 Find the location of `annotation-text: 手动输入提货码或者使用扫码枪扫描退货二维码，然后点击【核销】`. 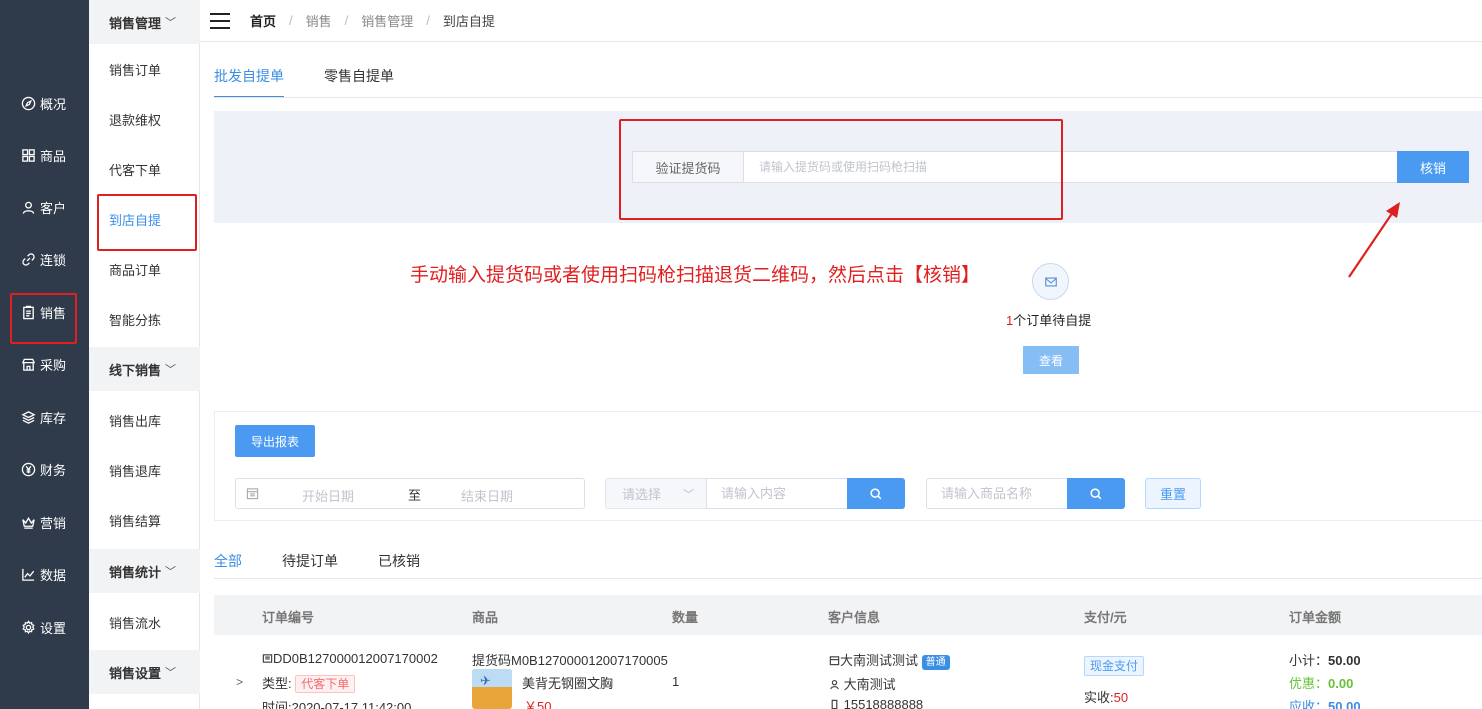

annotation-text: 手动输入提货码或者使用扫码枪扫描退货二维码，然后点击【核销】 is located at coordinates (695, 275).